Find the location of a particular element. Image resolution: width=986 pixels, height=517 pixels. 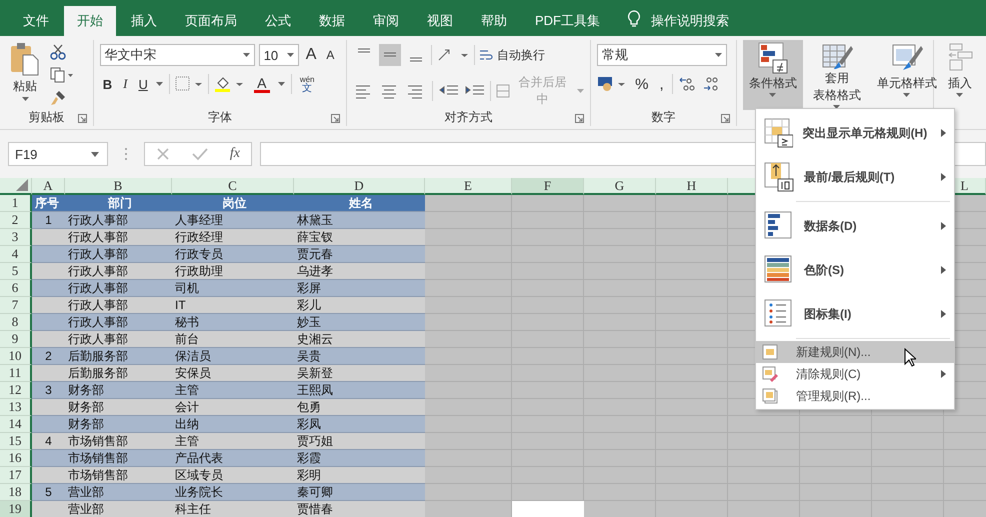

font-size-dropdown: 10 is located at coordinates (278, 55).